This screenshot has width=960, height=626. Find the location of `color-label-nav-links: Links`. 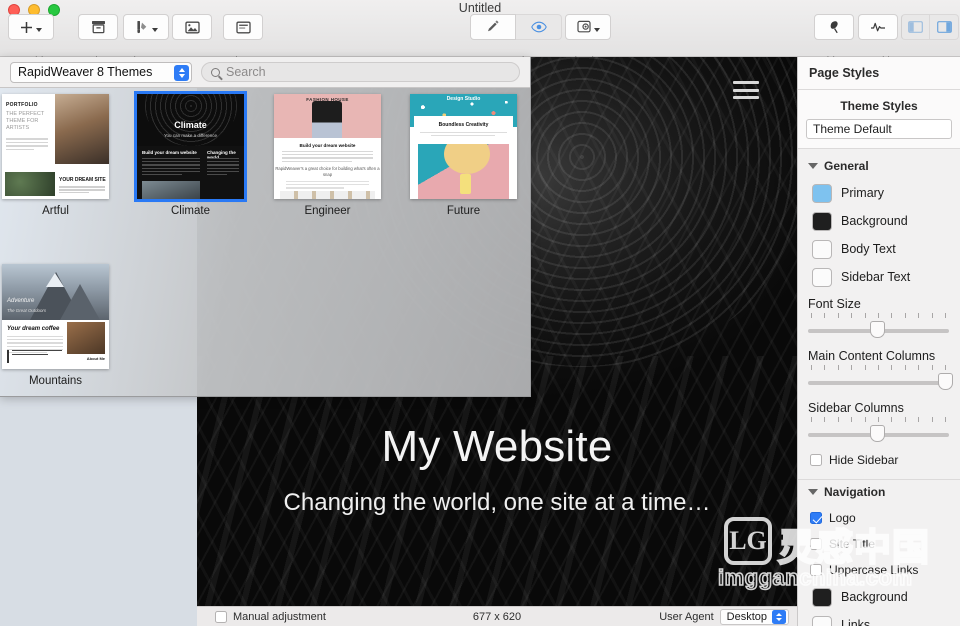

color-label-nav-links: Links is located at coordinates (856, 622).